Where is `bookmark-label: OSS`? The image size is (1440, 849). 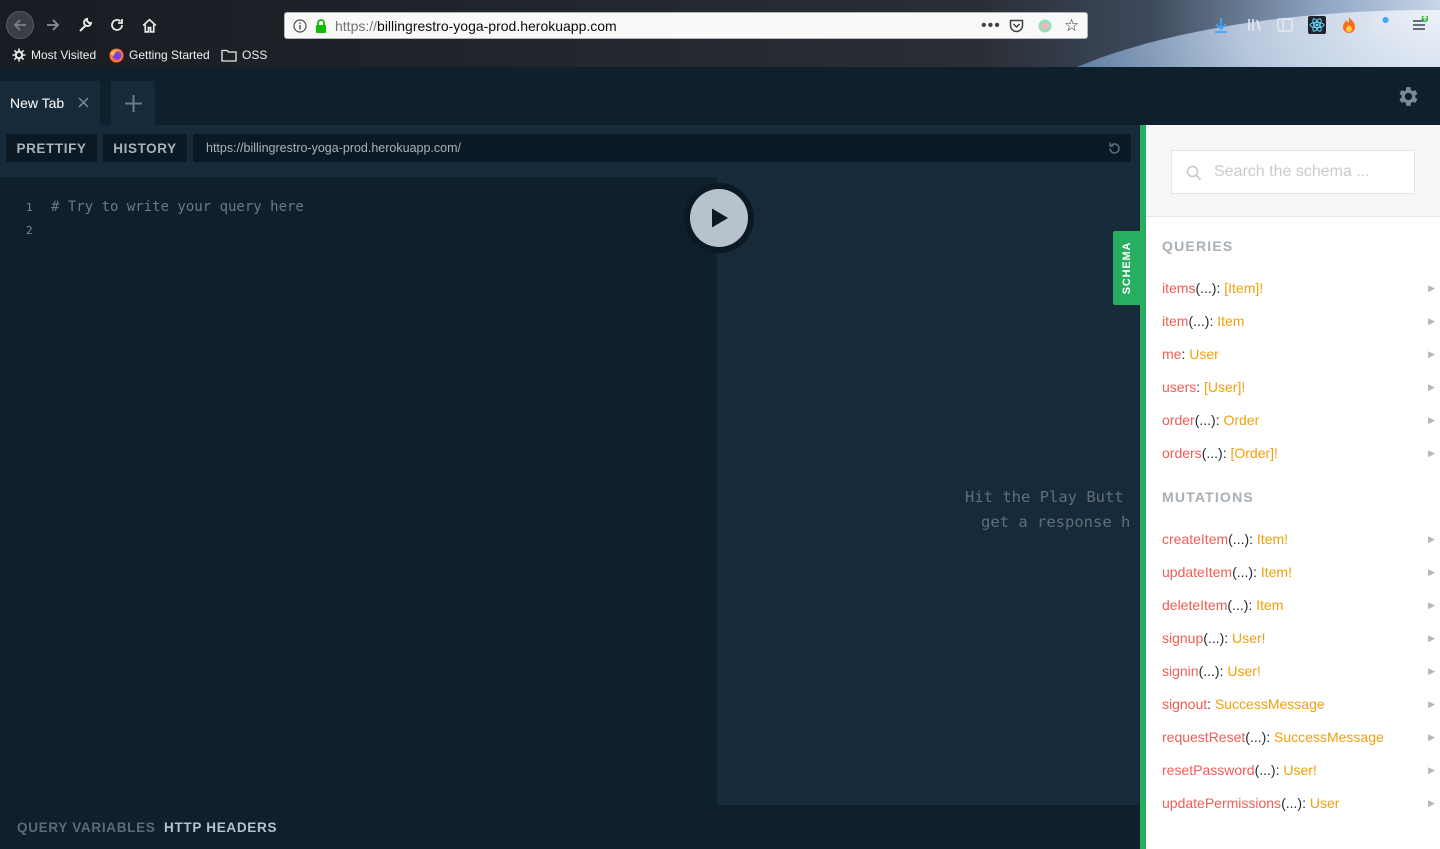
bookmark-label: OSS is located at coordinates (255, 55).